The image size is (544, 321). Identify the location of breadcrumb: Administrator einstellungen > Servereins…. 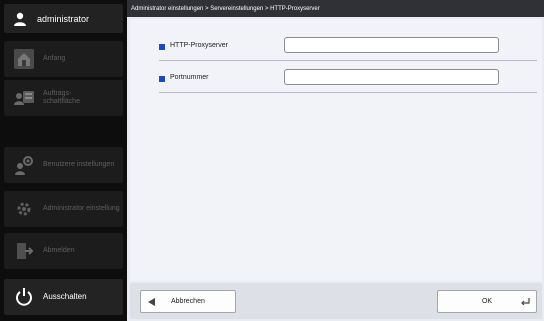
(335, 8).